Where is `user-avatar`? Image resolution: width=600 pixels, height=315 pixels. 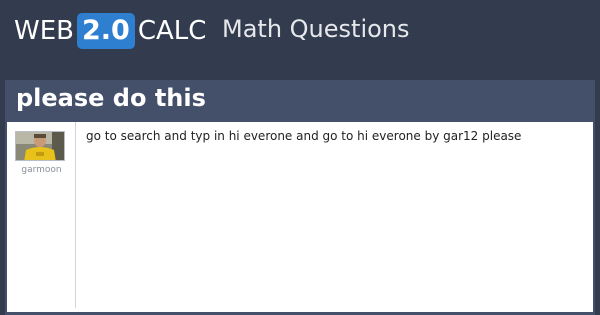
user-avatar is located at coordinates (40, 146).